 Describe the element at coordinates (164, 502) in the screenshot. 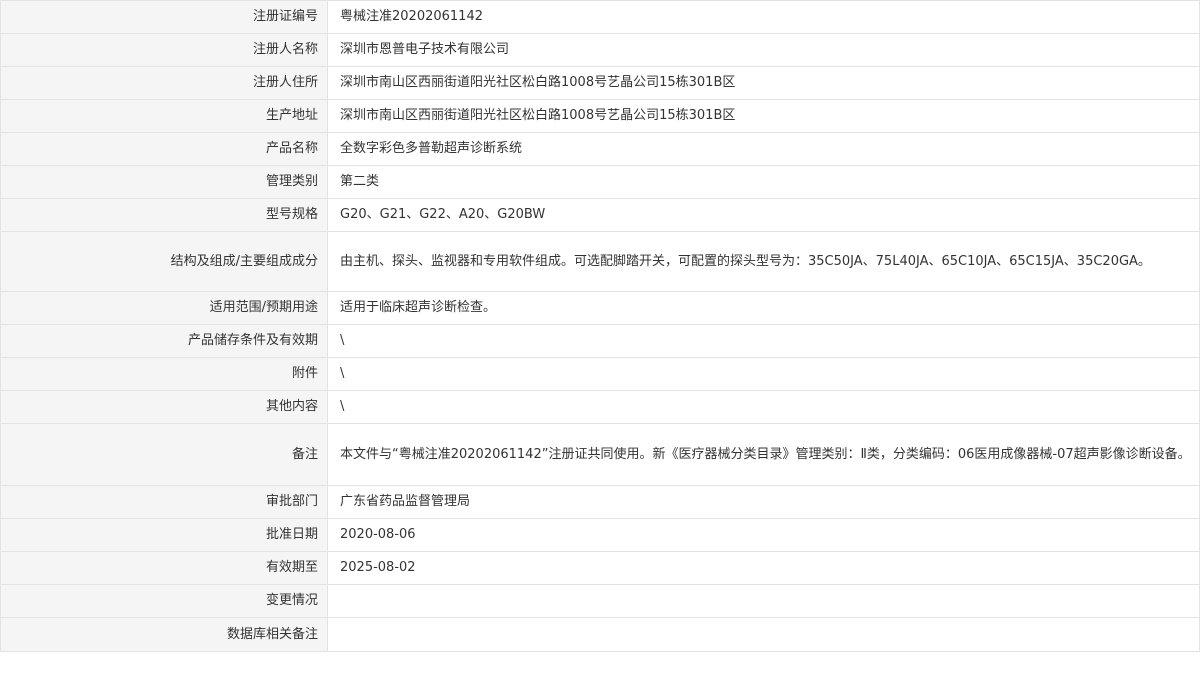

I see `field-label: 审批部门` at that location.